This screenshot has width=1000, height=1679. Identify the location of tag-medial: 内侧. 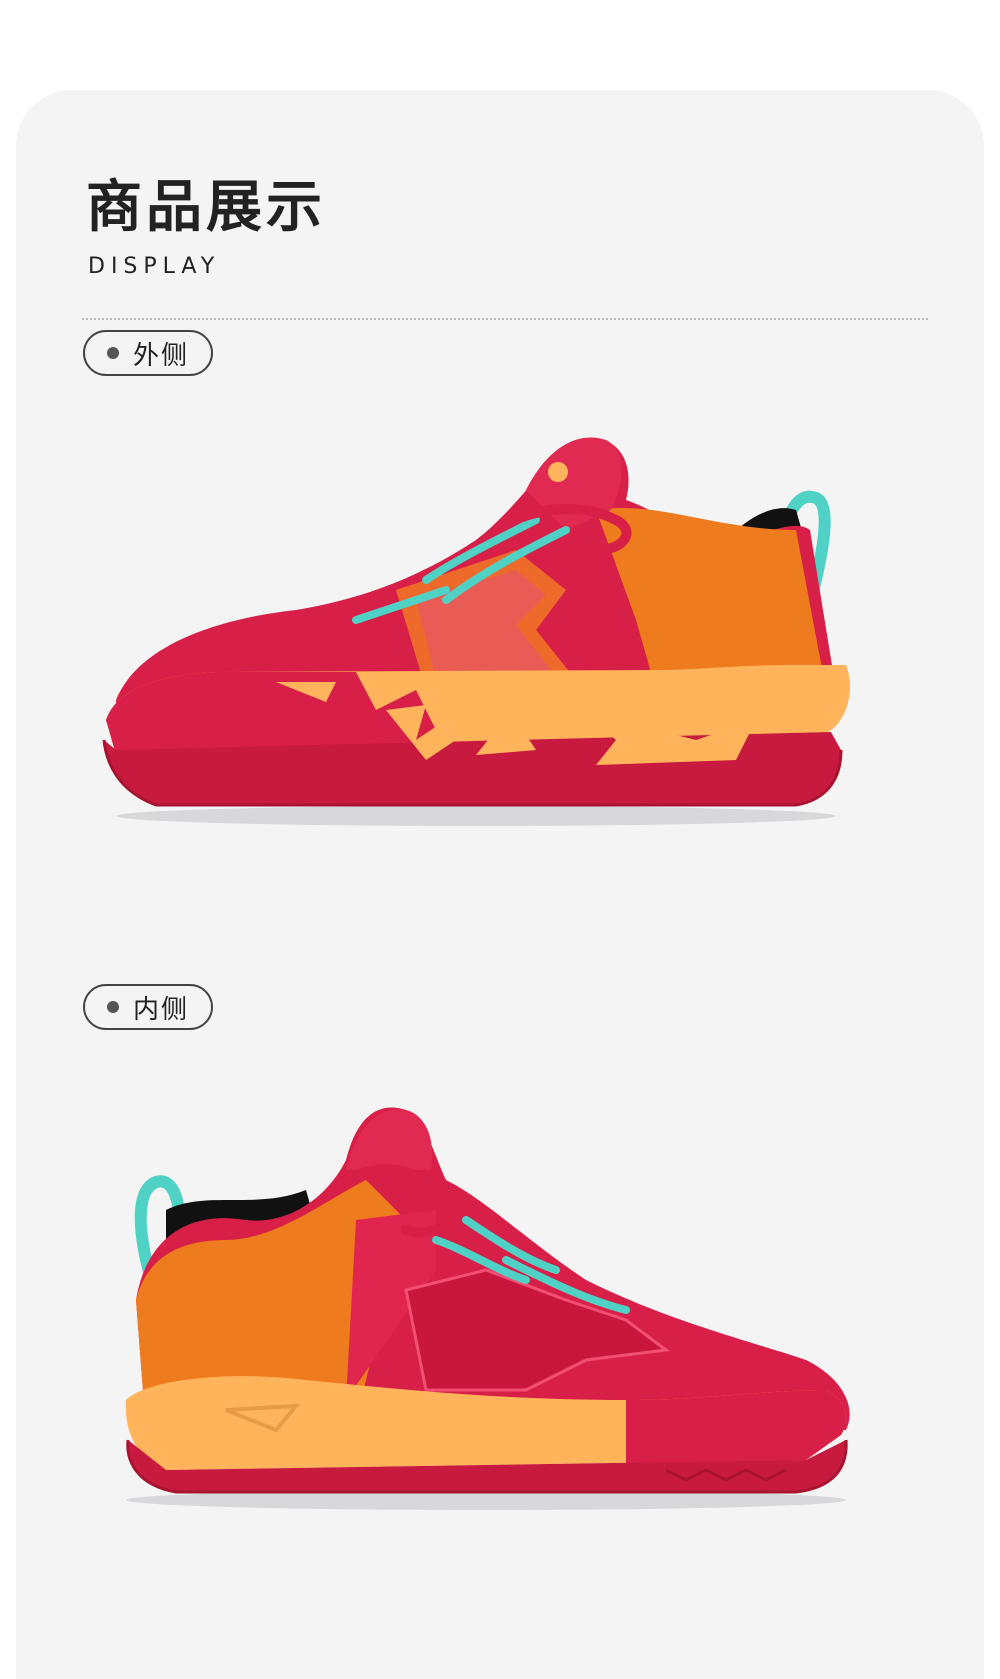
(148, 1007).